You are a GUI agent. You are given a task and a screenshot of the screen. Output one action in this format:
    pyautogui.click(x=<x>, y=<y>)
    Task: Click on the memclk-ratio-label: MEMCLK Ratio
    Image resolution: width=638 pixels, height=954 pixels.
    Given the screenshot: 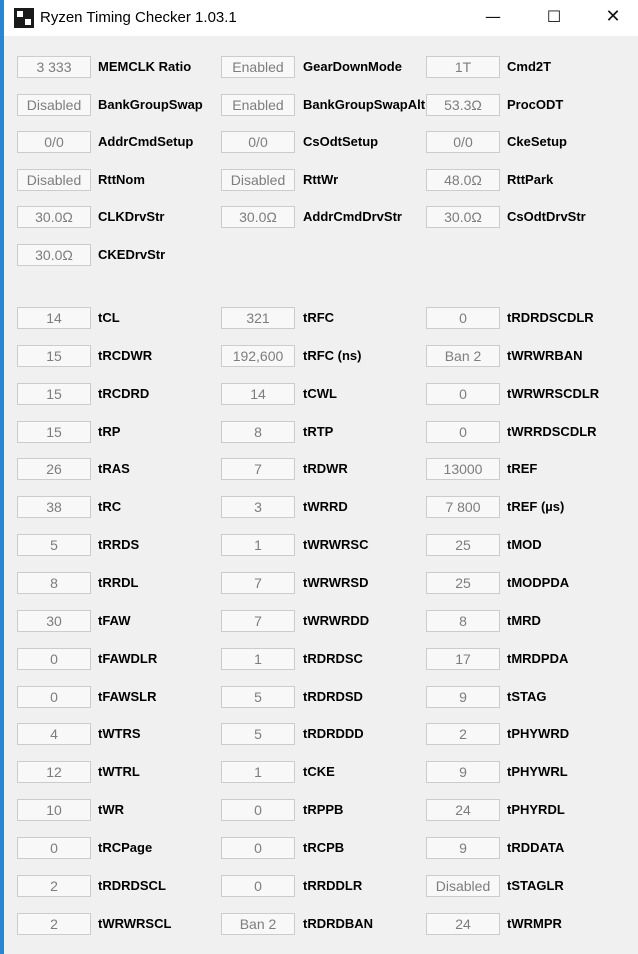 What is the action you would take?
    pyautogui.click(x=145, y=66)
    